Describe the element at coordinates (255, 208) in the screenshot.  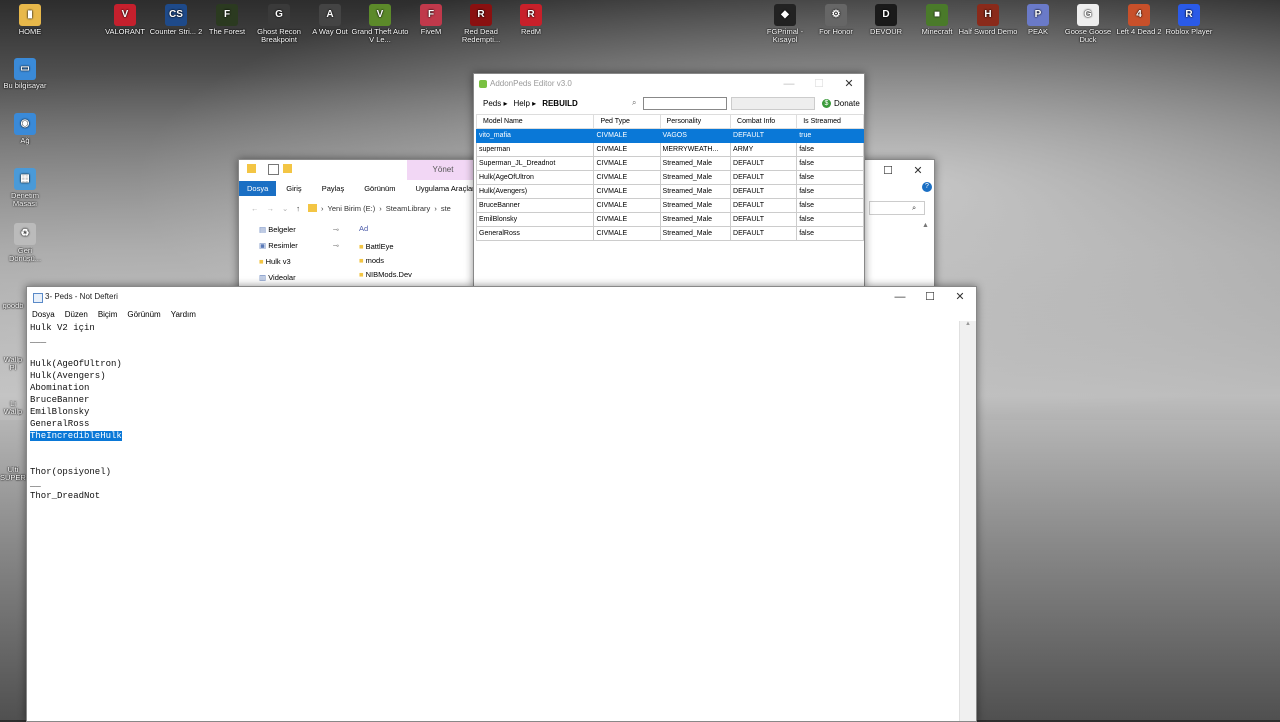
I see `back-icon: ←` at that location.